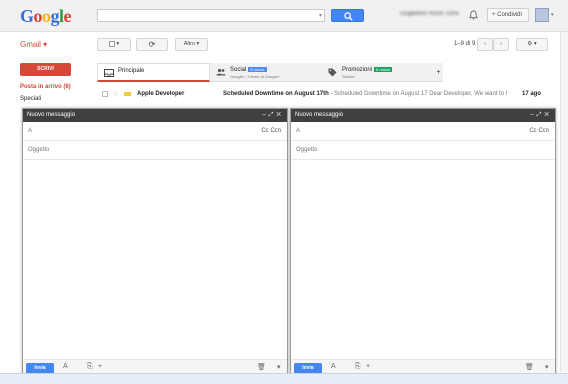 This screenshot has width=568, height=384. I want to click on prev-page-button: ‹, so click(485, 44).